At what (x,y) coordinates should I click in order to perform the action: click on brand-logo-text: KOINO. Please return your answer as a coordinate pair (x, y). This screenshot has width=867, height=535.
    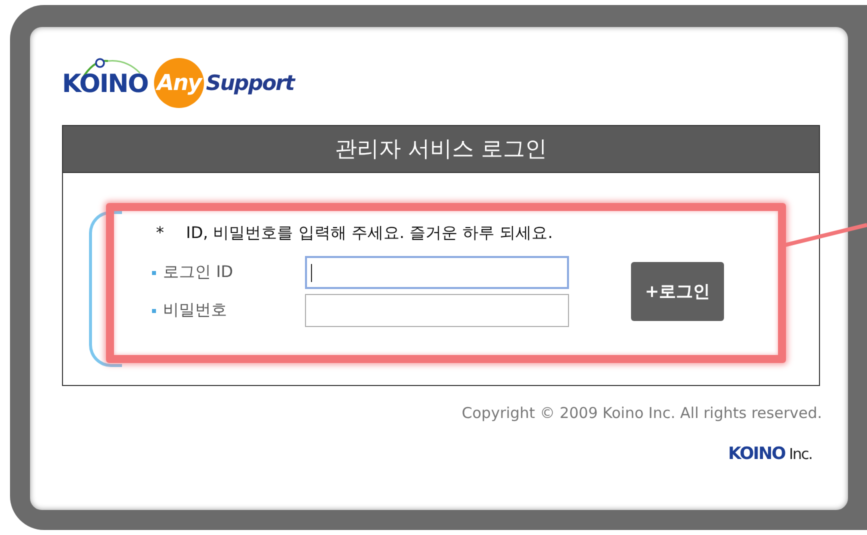
    Looking at the image, I should click on (105, 83).